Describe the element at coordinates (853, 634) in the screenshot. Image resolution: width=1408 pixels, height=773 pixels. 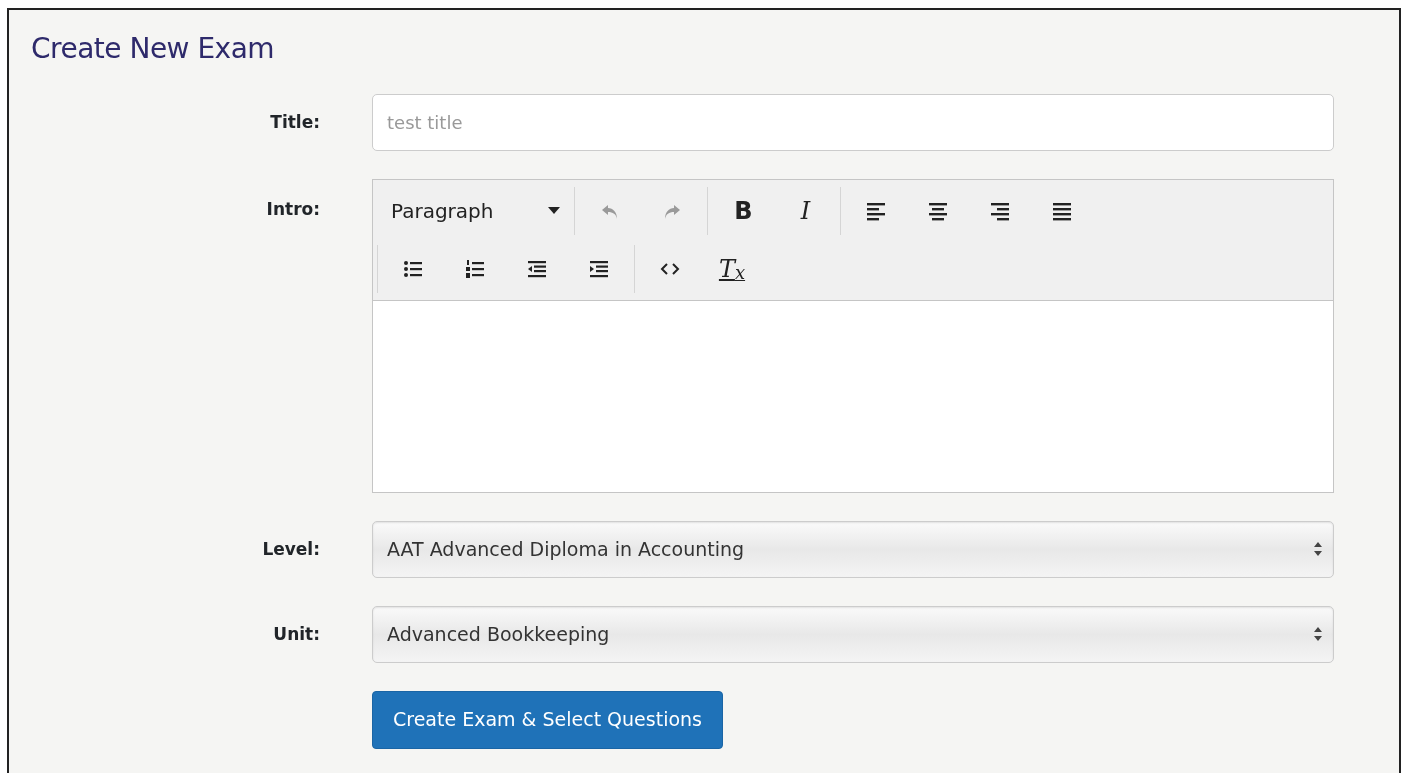
I see `select-dropdown: Advanced Bookkeeping` at that location.